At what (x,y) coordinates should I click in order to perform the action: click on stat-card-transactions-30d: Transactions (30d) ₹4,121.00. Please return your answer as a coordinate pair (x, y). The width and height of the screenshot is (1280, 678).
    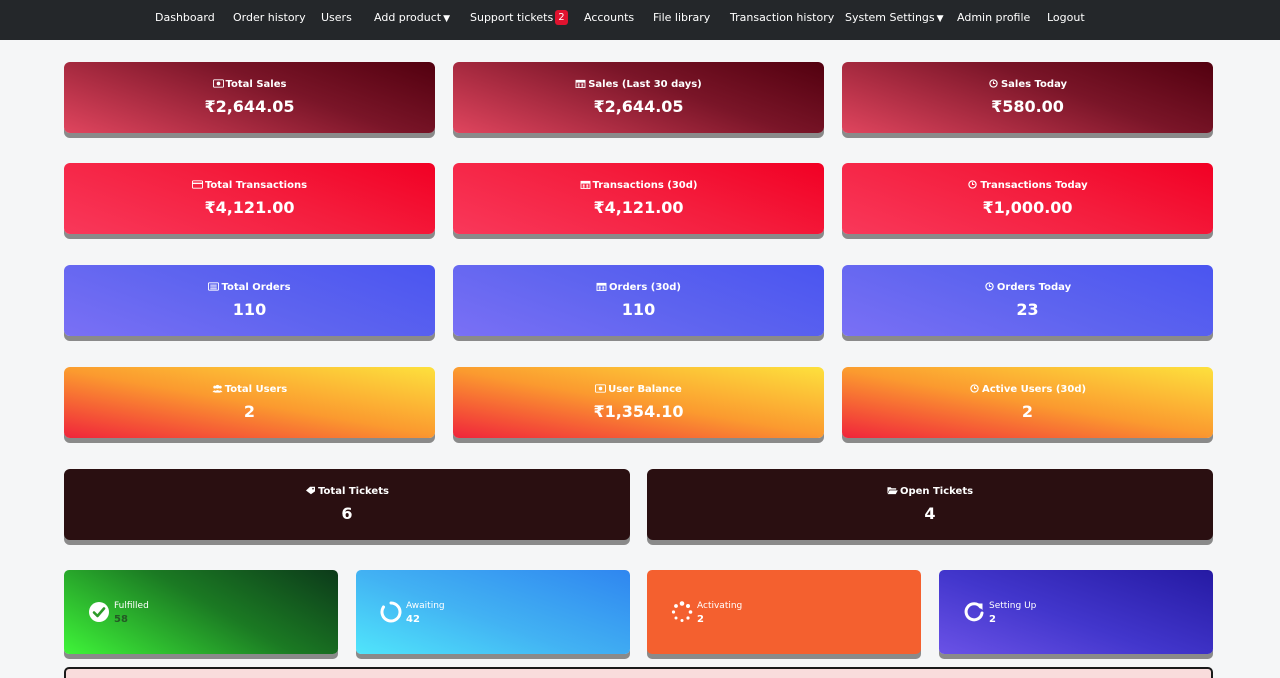
    Looking at the image, I should click on (638, 198).